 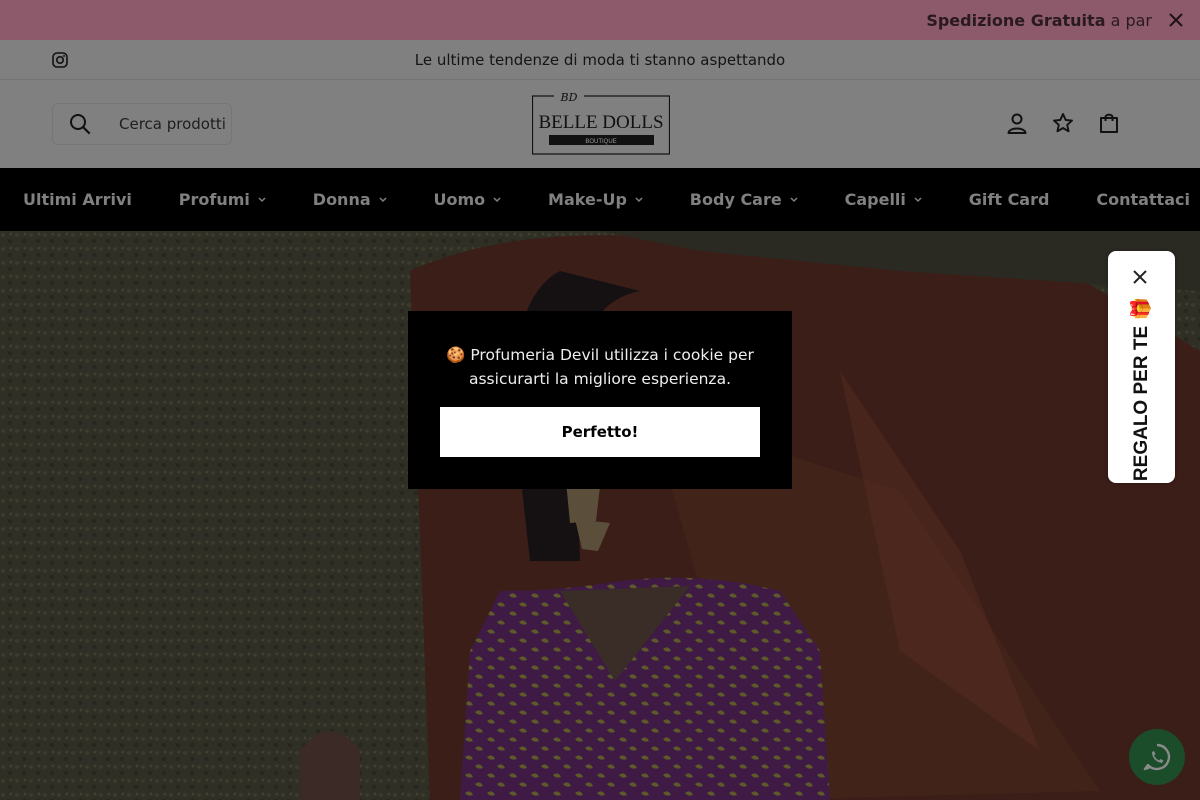 I want to click on header-icons, so click(x=1063, y=123).